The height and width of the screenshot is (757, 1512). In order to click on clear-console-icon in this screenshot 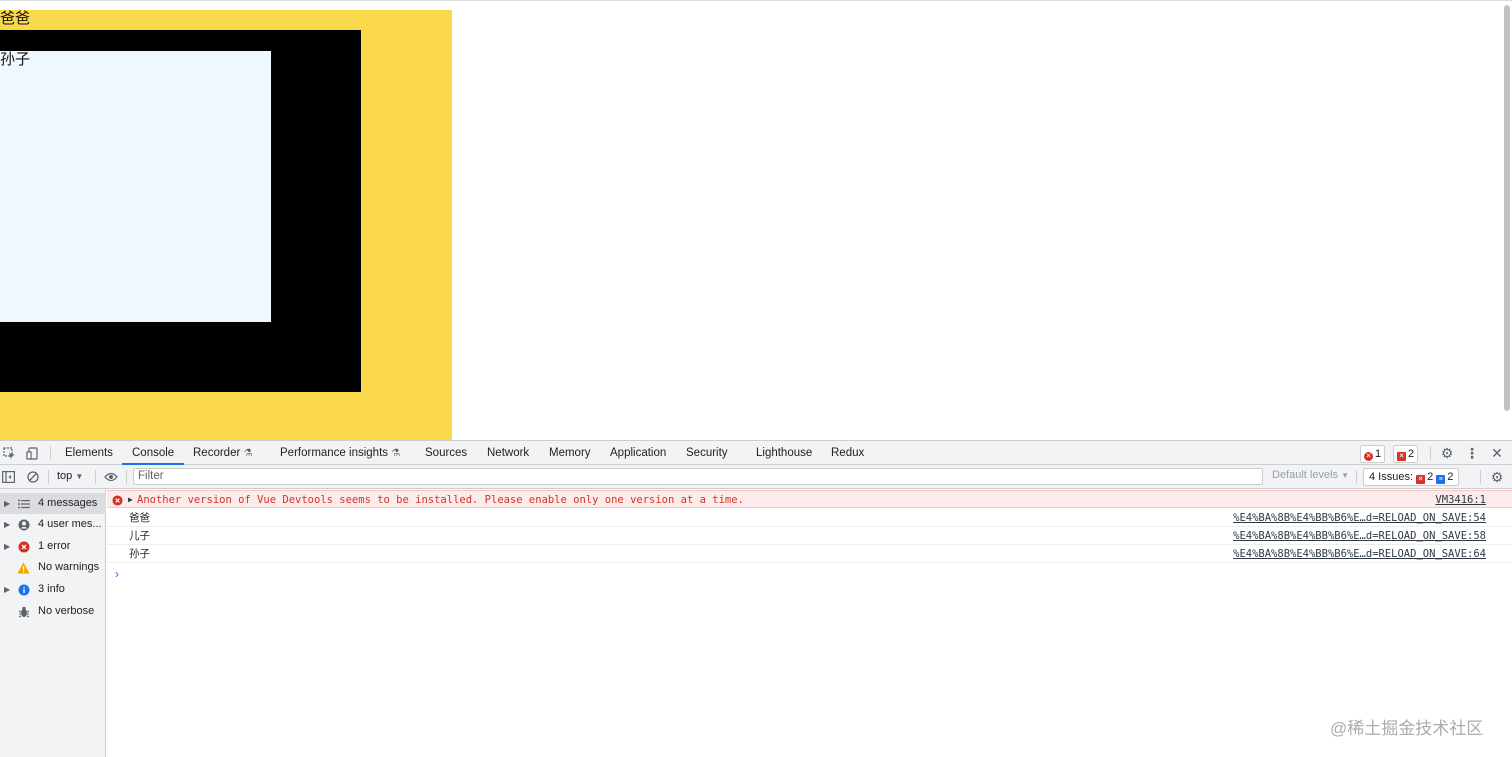, I will do `click(33, 477)`.